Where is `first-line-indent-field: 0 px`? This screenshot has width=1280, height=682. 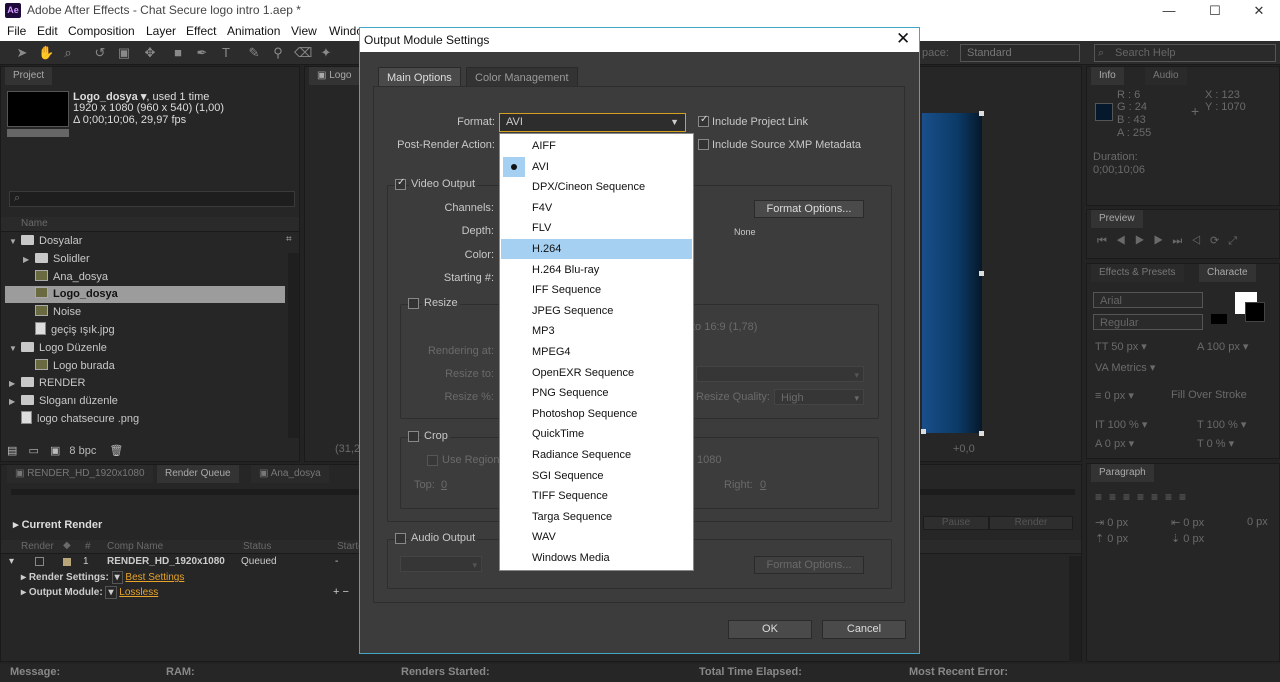 first-line-indent-field: 0 px is located at coordinates (1257, 522).